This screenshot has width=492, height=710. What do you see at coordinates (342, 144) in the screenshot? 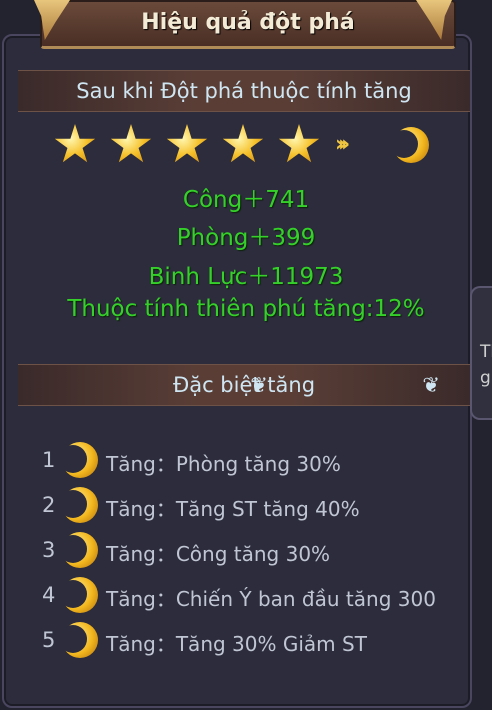
I see `arrow-right-icon: ›››` at bounding box center [342, 144].